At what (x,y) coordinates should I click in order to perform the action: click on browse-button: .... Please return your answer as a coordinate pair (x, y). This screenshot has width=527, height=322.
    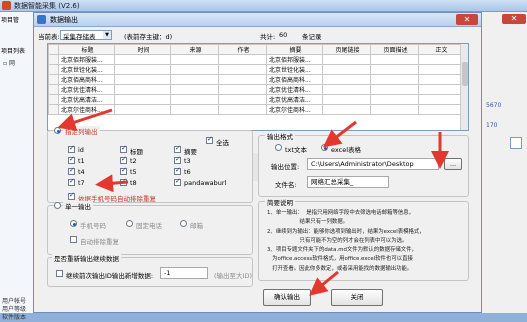
    Looking at the image, I should click on (453, 164).